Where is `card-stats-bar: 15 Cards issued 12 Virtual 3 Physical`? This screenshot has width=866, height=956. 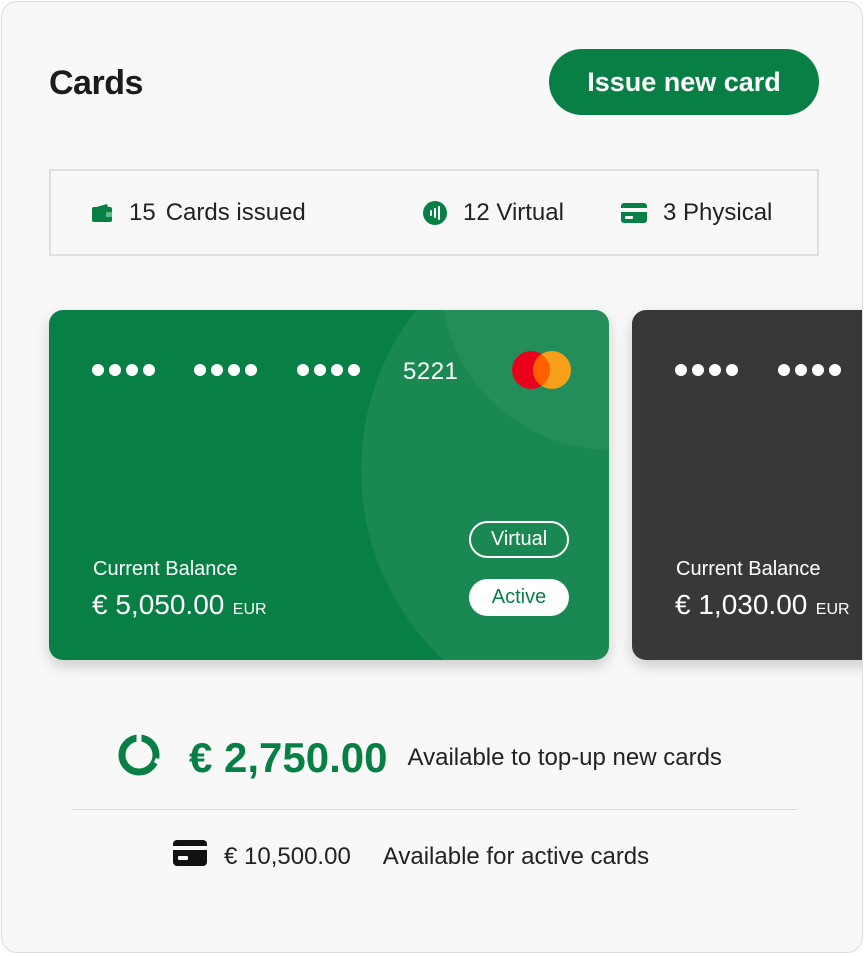
card-stats-bar: 15 Cards issued 12 Virtual 3 Physical is located at coordinates (434, 212).